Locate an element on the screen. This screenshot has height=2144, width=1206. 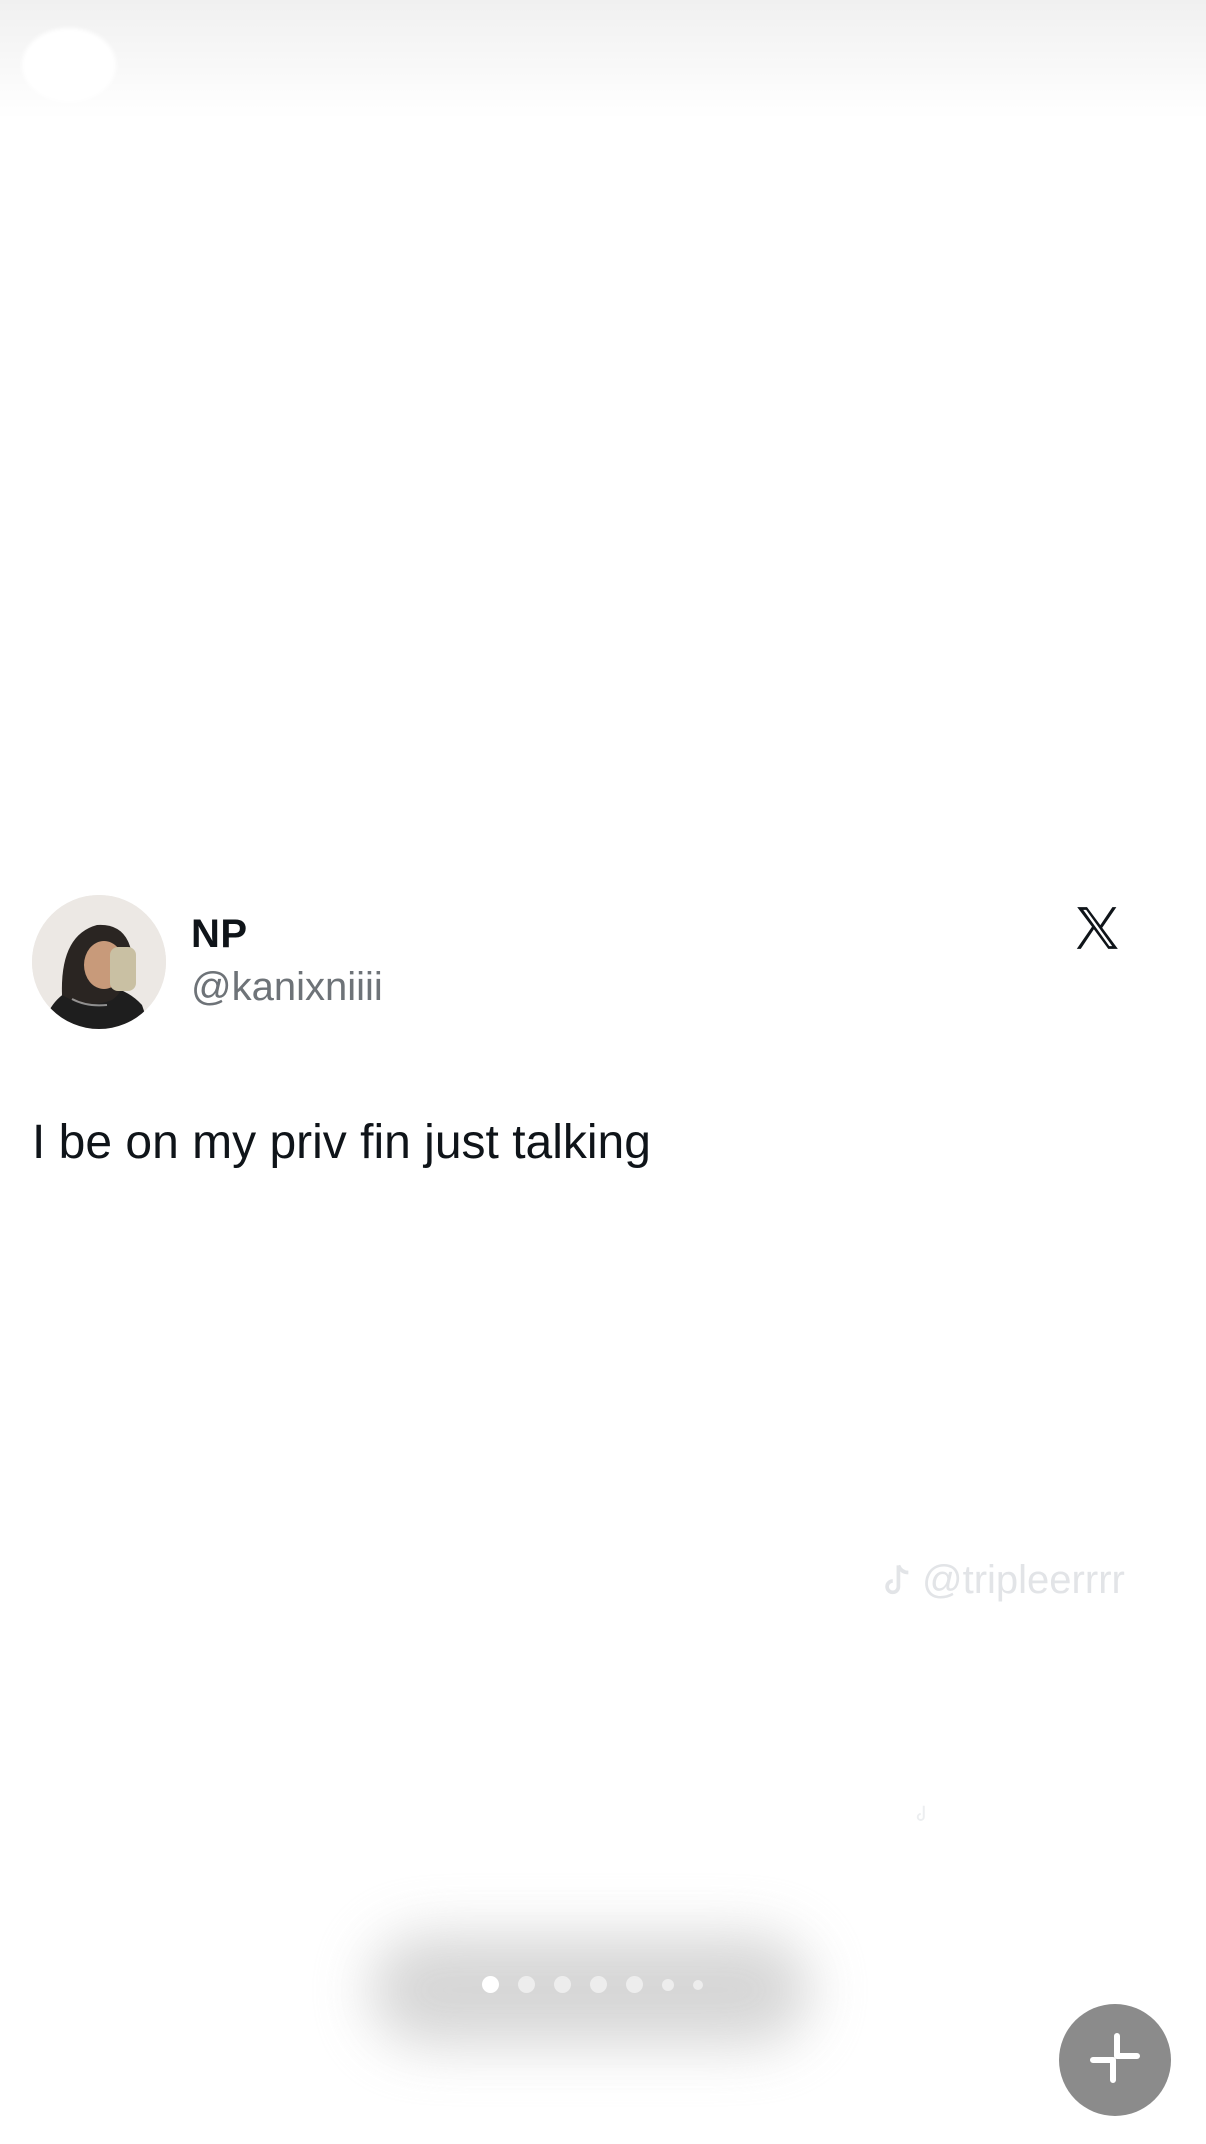
tweet-text: I be on my priv fin just talking is located at coordinates (341, 1142).